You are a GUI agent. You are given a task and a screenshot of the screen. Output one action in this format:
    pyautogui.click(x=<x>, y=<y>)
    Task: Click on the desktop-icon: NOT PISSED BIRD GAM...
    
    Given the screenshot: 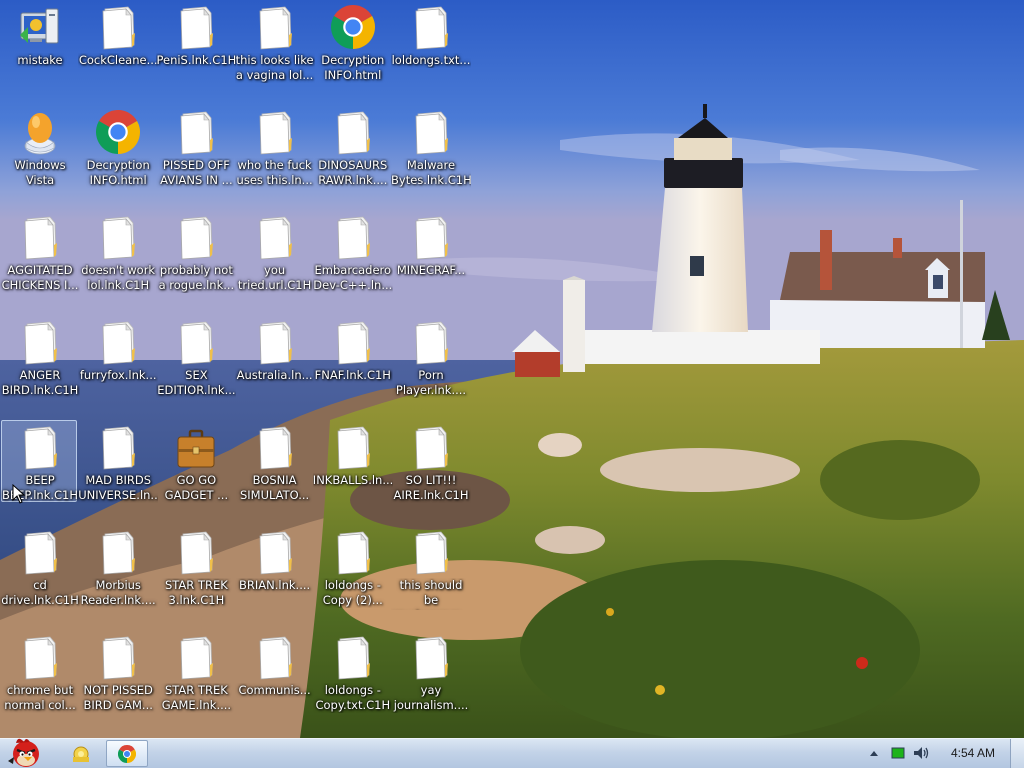 What is the action you would take?
    pyautogui.click(x=117, y=671)
    